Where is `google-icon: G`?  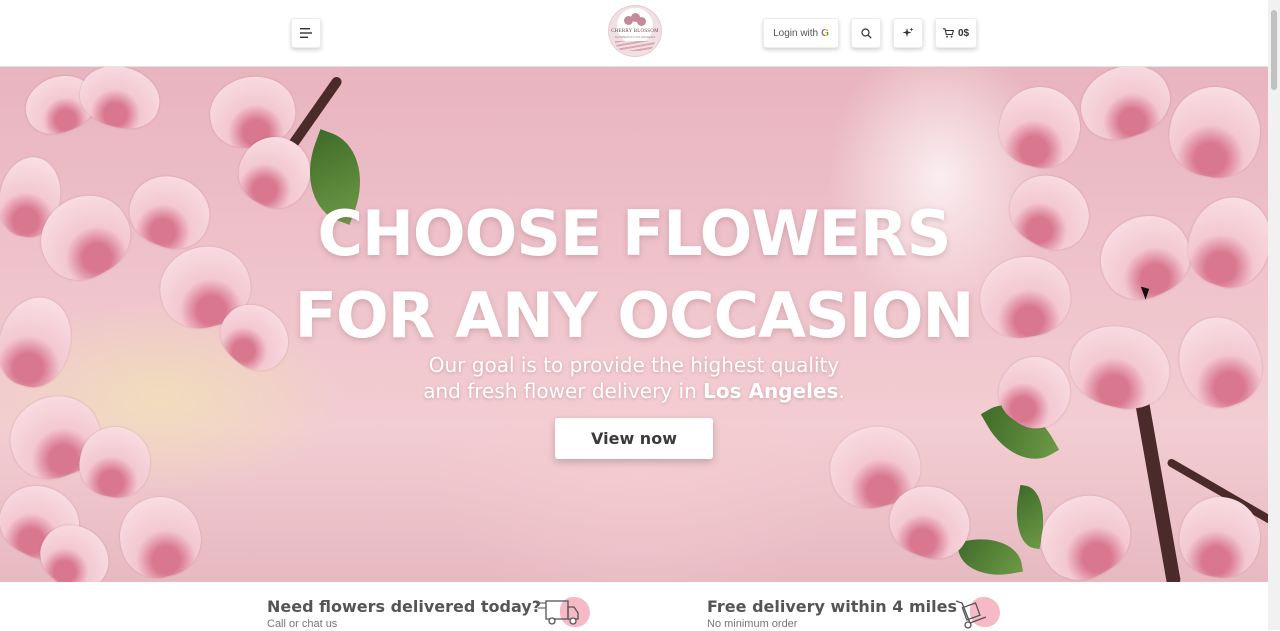
google-icon: G is located at coordinates (825, 33).